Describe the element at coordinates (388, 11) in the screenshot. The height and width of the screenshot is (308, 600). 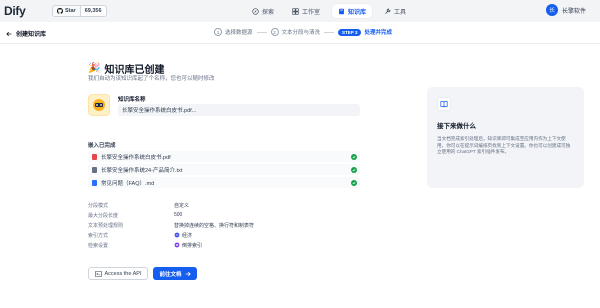
I see `tool-icon` at that location.